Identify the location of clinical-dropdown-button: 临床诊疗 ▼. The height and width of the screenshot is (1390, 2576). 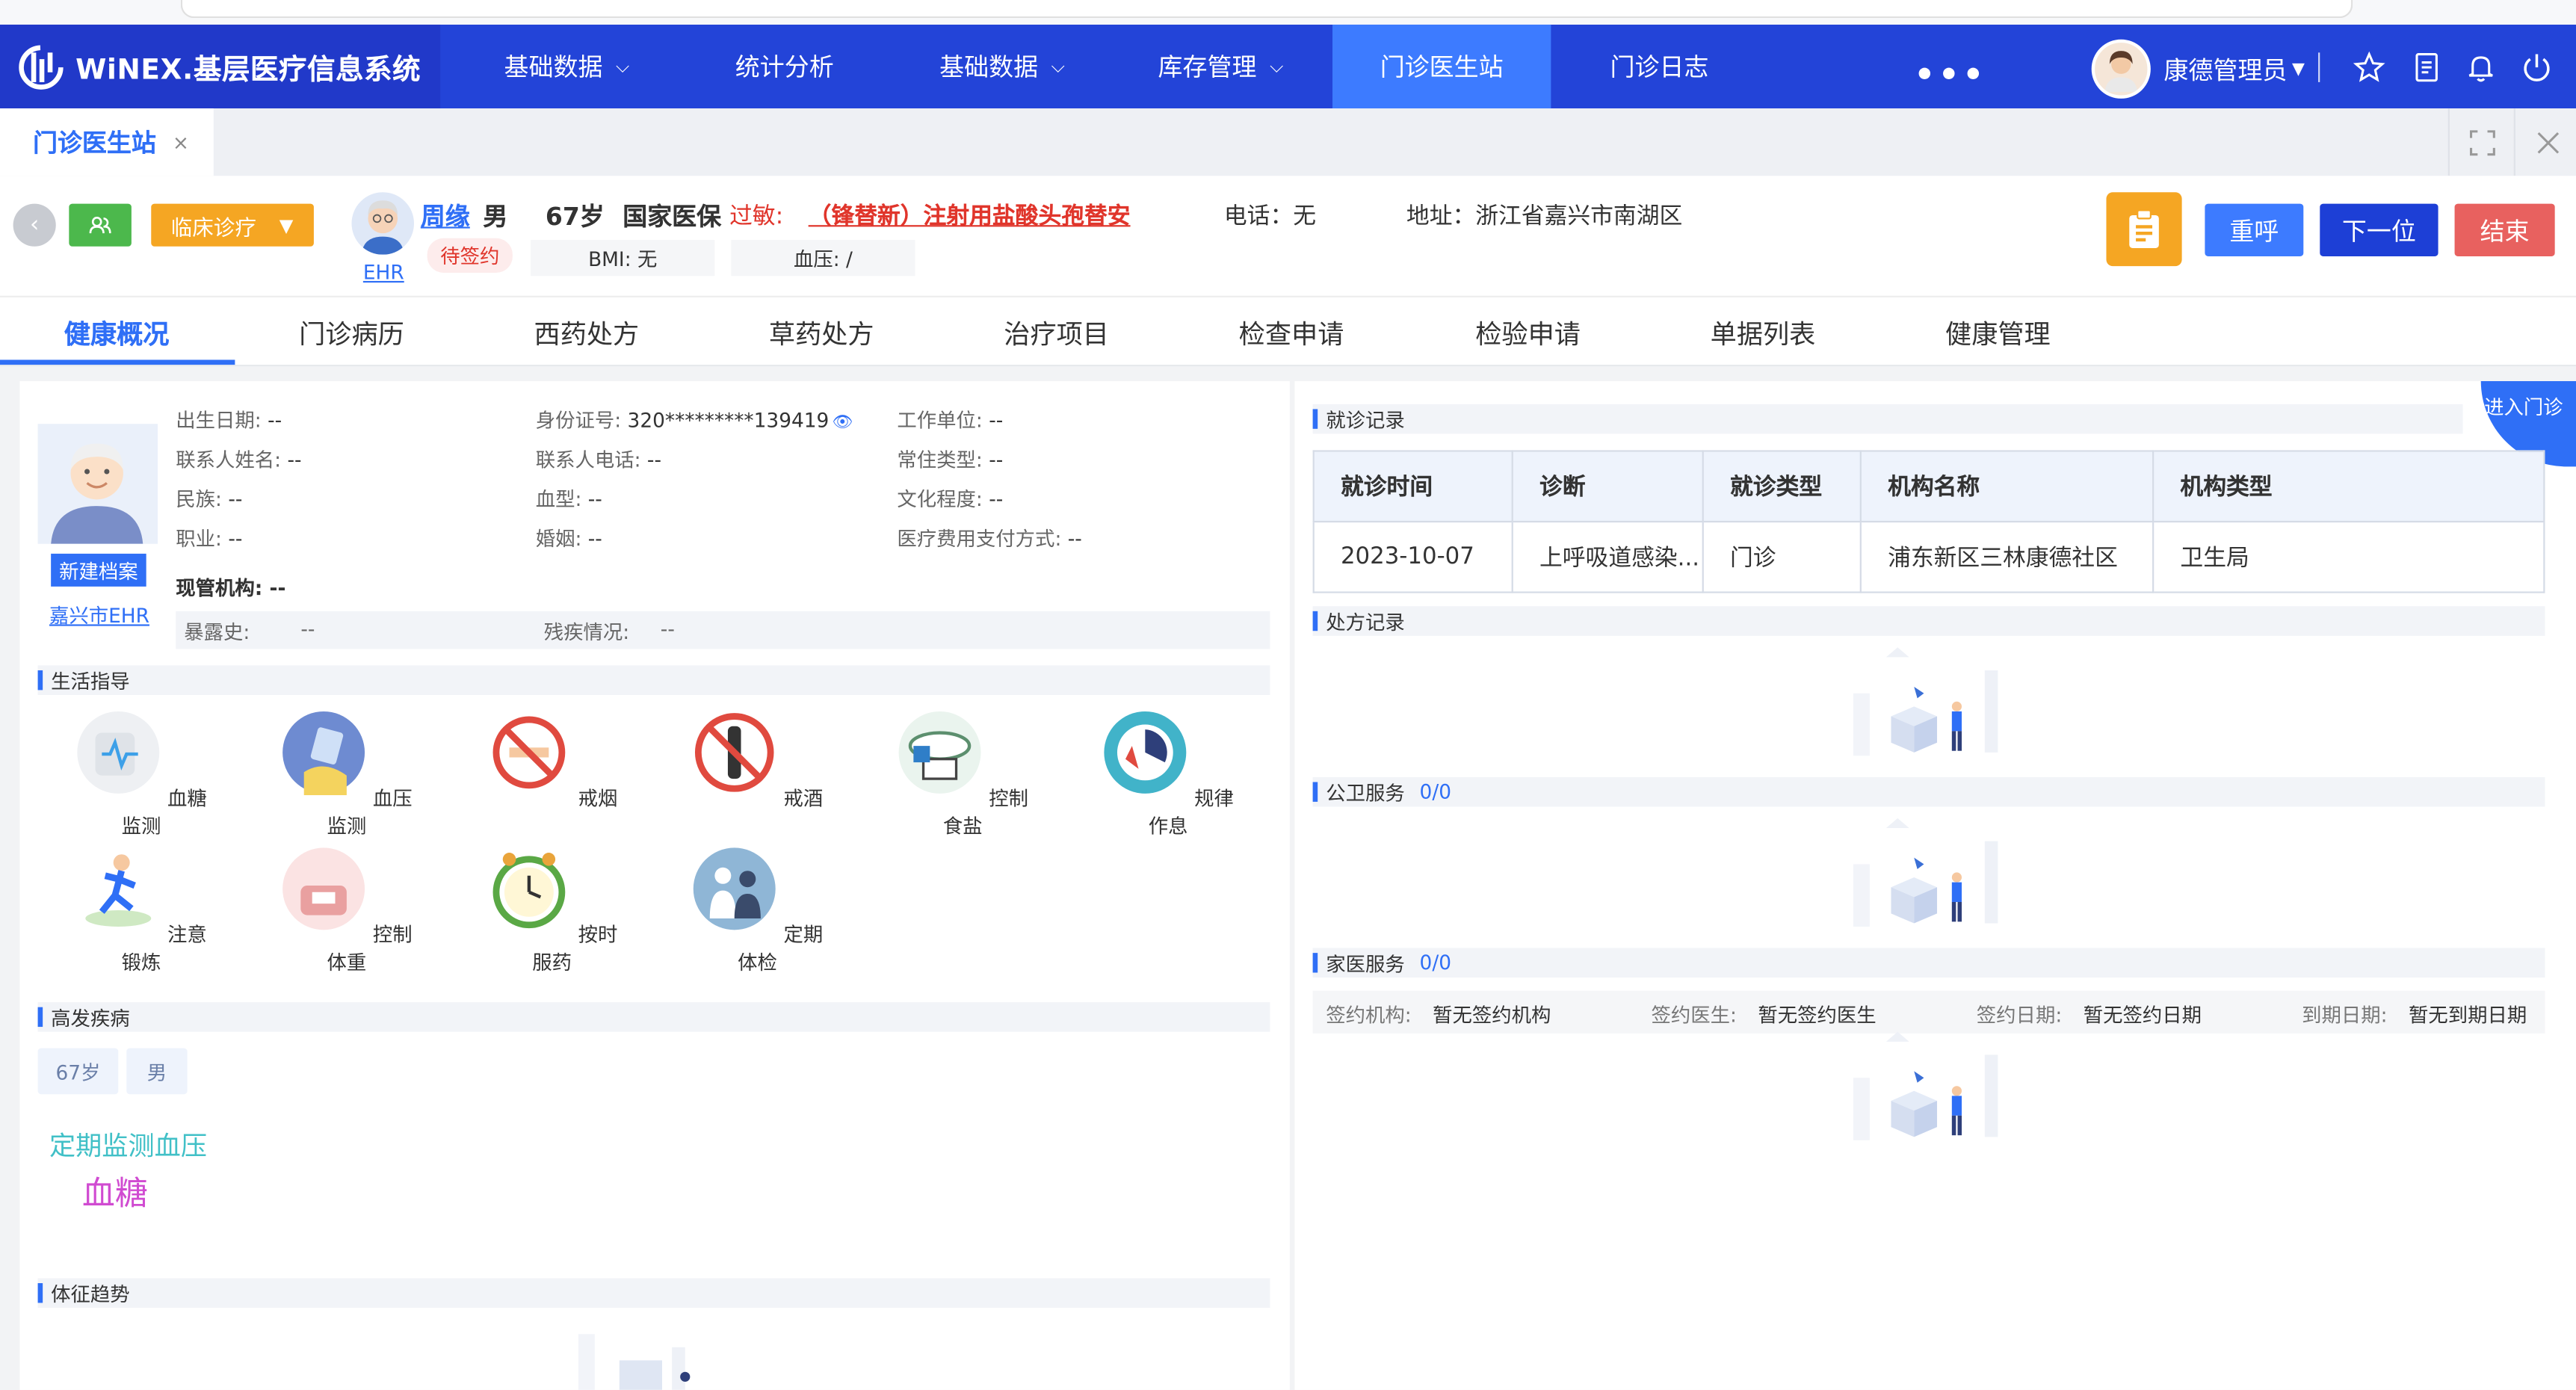
(233, 225).